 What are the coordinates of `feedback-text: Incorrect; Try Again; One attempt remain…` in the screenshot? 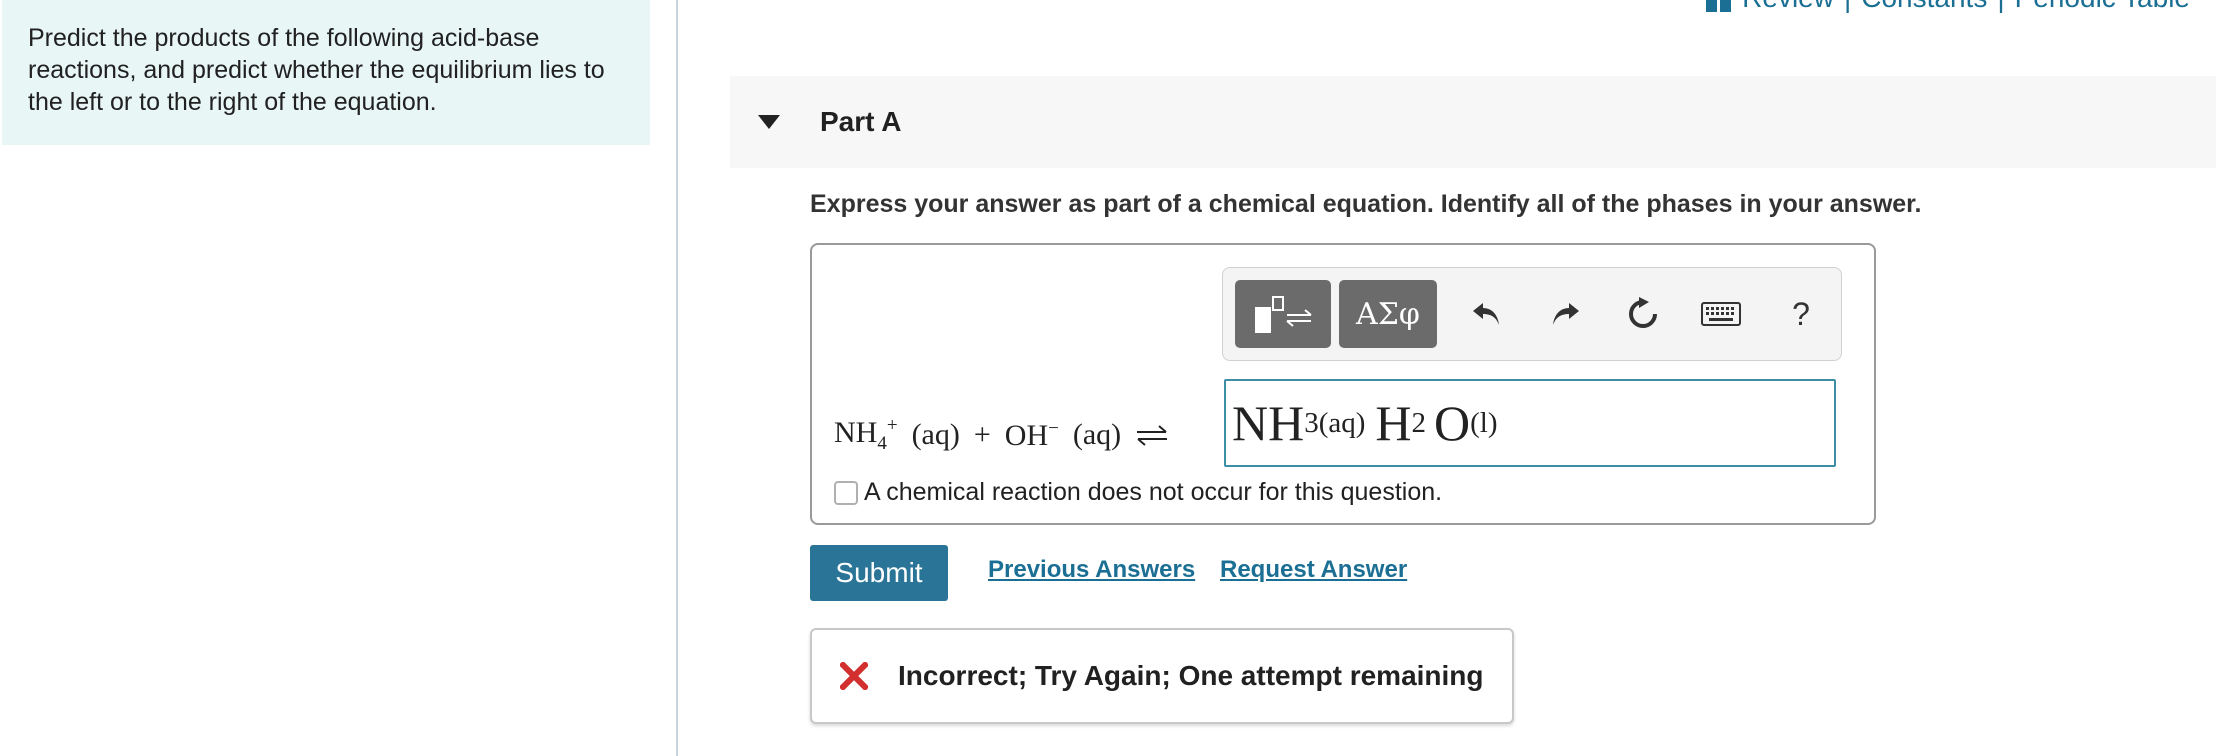 It's located at (1191, 675).